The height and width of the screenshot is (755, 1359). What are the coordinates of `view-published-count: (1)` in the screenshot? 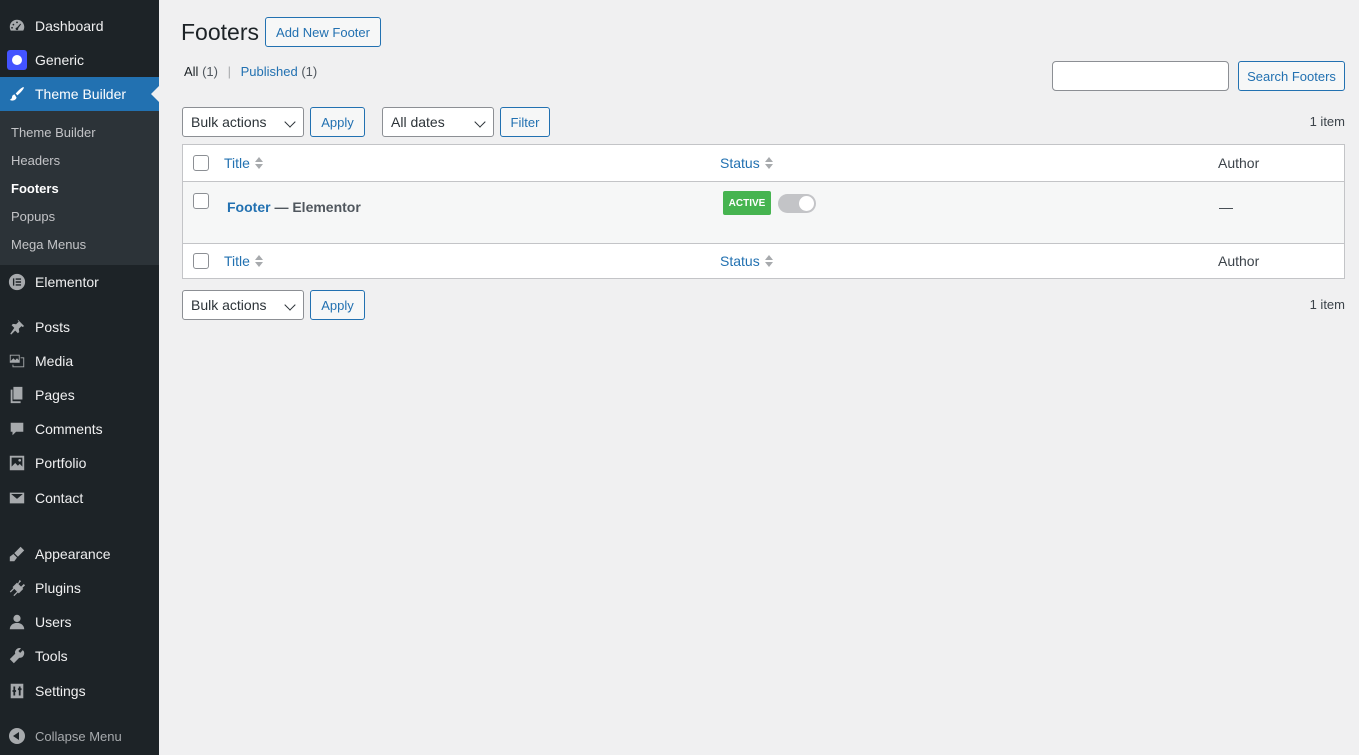 It's located at (309, 71).